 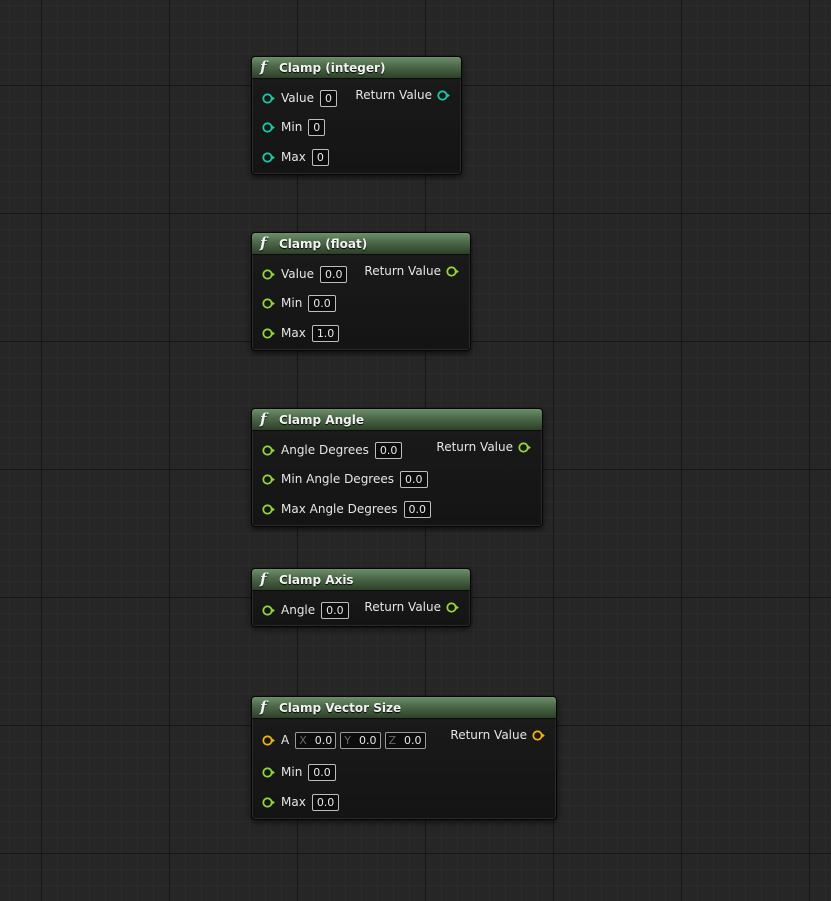 What do you see at coordinates (414, 479) in the screenshot?
I see `min-angle-degrees-input: 0.0` at bounding box center [414, 479].